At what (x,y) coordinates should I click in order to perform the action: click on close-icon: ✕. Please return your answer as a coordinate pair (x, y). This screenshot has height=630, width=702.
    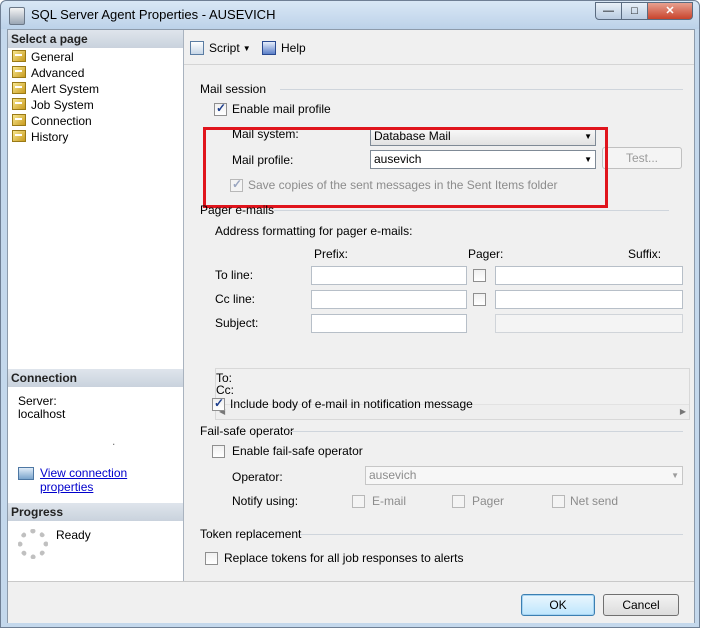
    Looking at the image, I should click on (670, 11).